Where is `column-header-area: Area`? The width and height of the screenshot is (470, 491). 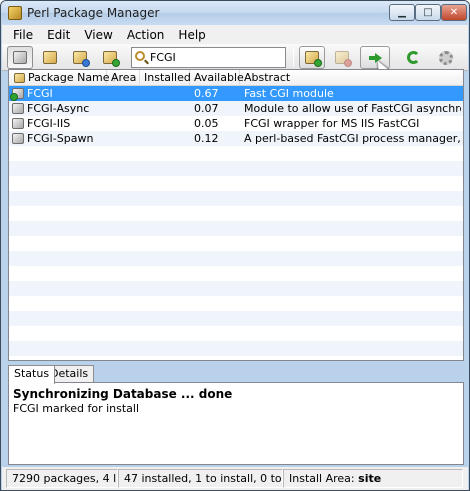 column-header-area: Area is located at coordinates (123, 78).